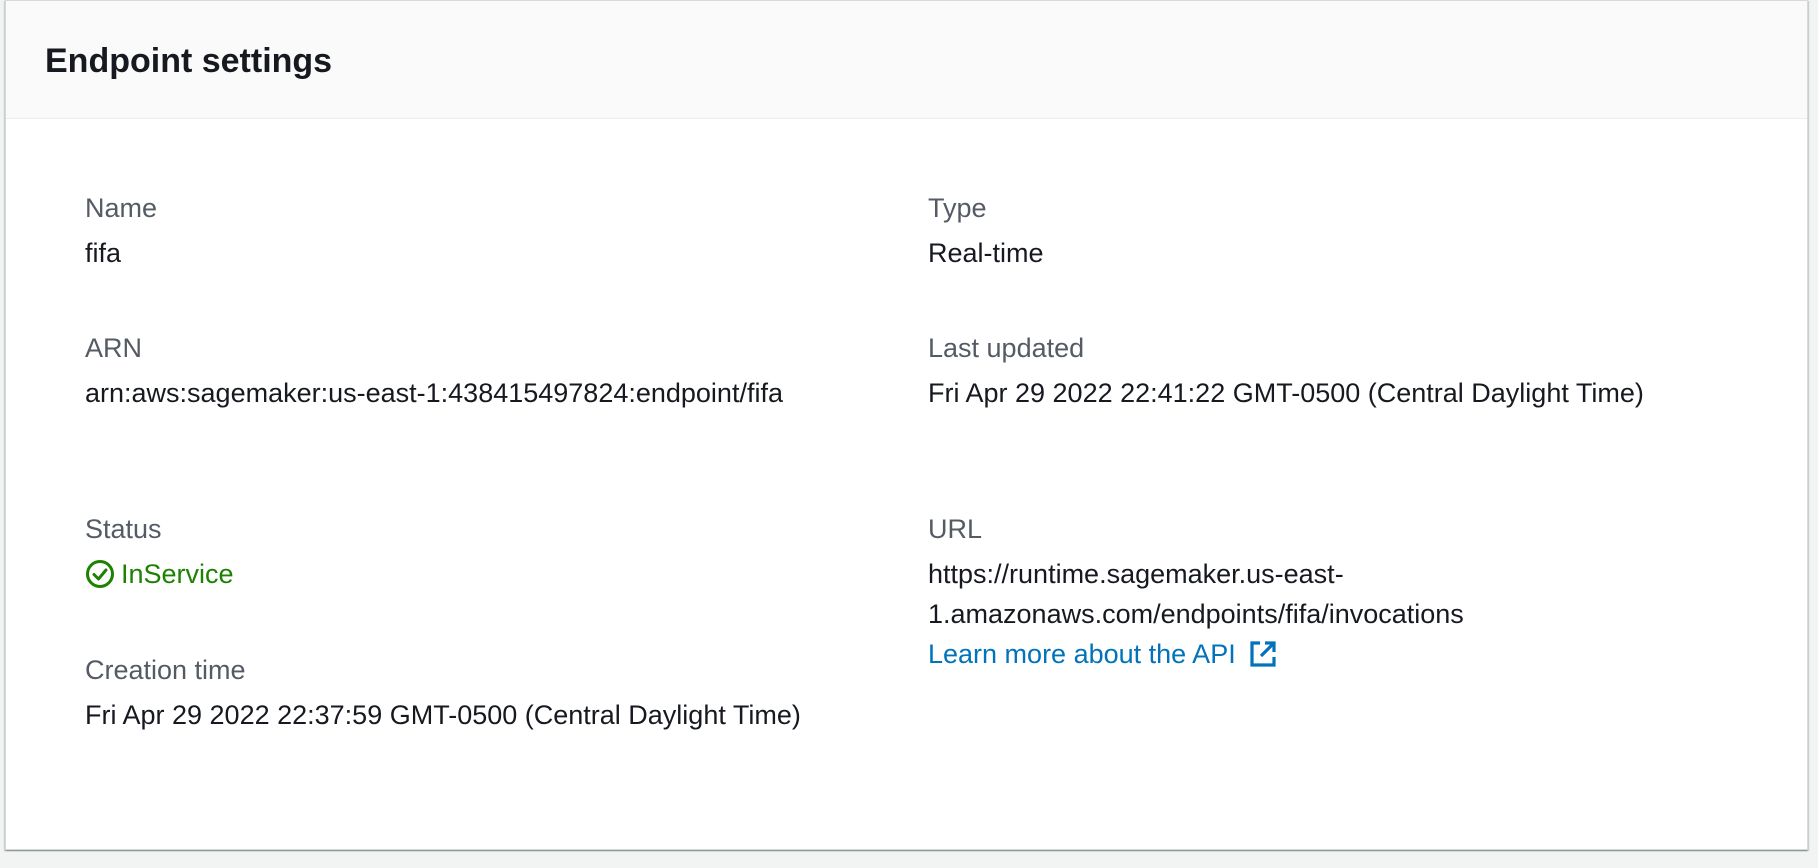  What do you see at coordinates (1082, 654) in the screenshot?
I see `learn-more-api-link-text: Learn more about the API` at bounding box center [1082, 654].